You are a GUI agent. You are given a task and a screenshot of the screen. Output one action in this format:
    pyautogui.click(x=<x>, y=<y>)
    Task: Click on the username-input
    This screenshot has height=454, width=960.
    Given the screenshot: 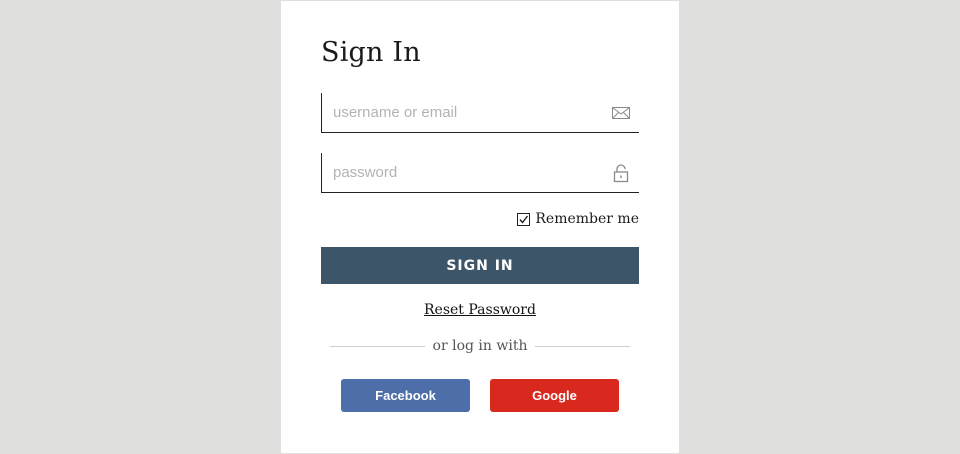 What is the action you would take?
    pyautogui.click(x=463, y=112)
    